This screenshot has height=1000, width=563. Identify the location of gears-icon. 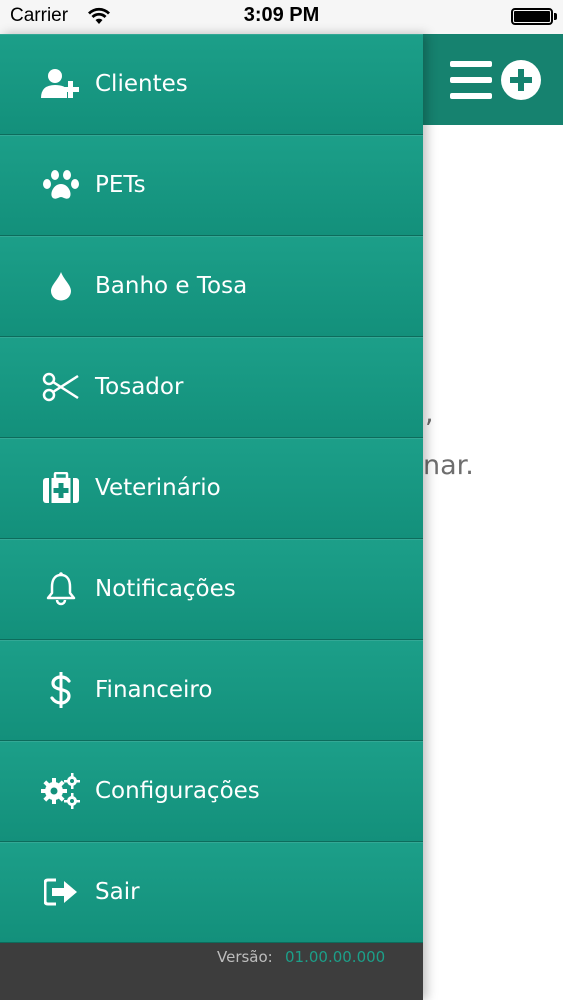
(61, 791).